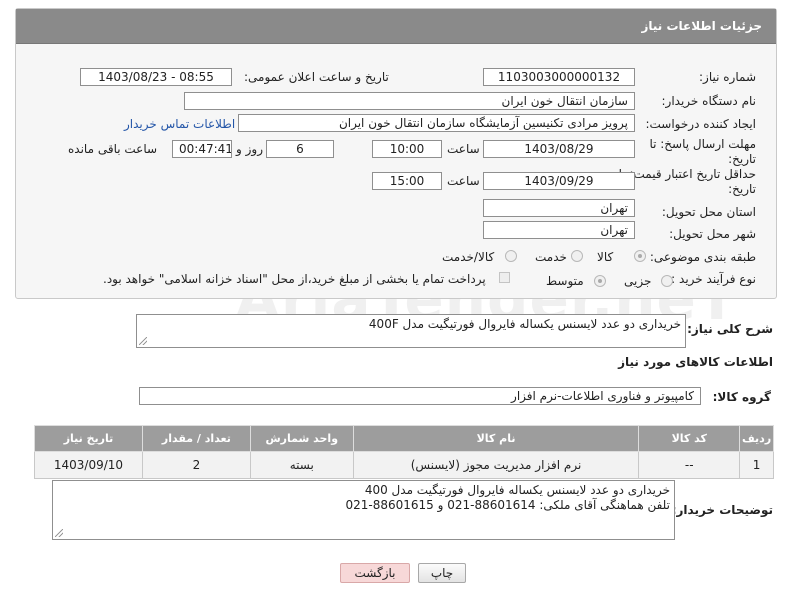 This screenshot has width=789, height=598. Describe the element at coordinates (713, 279) in the screenshot. I see `purchase-type-label: نوع فرآیند خرید :` at that location.